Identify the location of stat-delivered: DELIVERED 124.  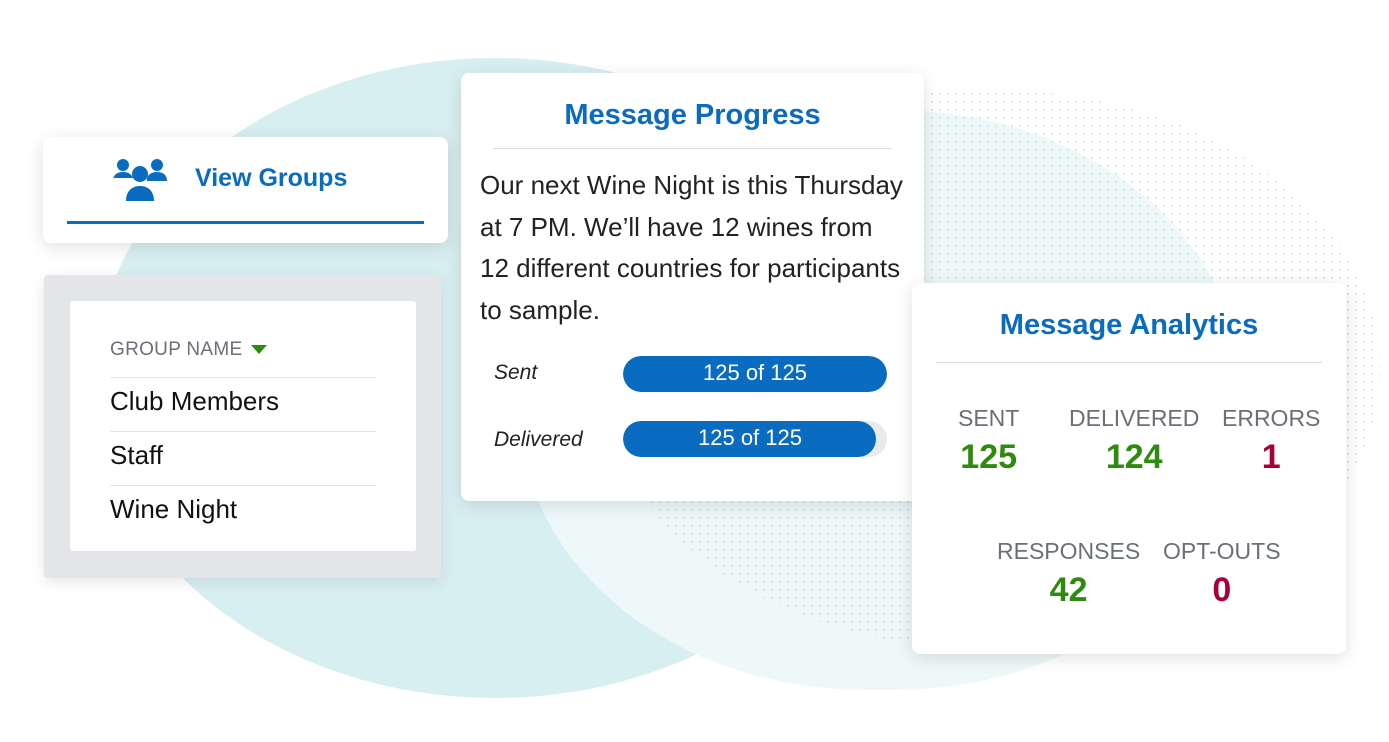
(1134, 441).